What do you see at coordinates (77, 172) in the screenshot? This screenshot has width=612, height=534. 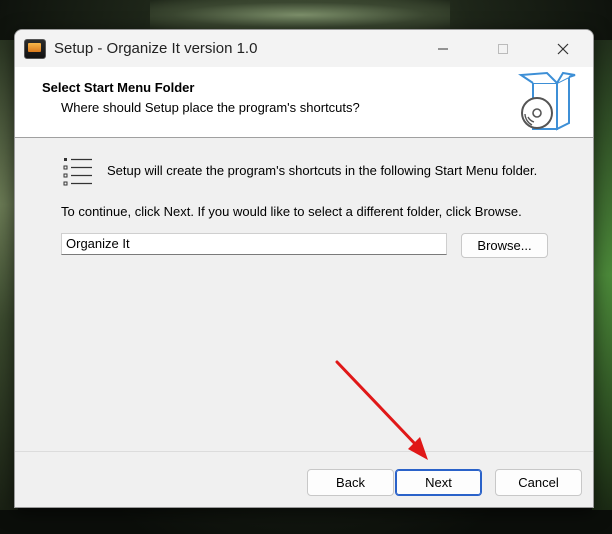 I see `list-icon` at bounding box center [77, 172].